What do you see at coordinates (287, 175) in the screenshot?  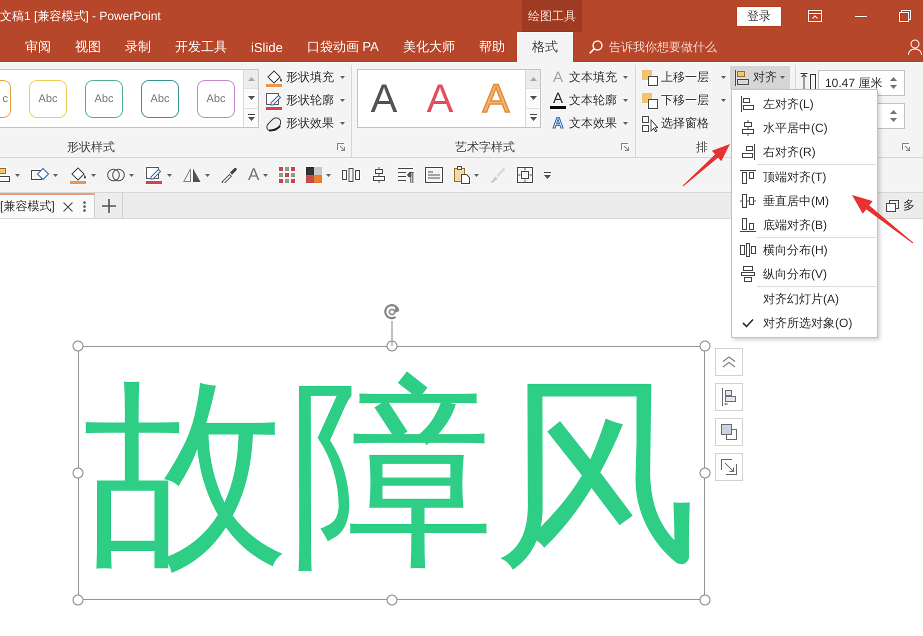 I see `color-grid-icon` at bounding box center [287, 175].